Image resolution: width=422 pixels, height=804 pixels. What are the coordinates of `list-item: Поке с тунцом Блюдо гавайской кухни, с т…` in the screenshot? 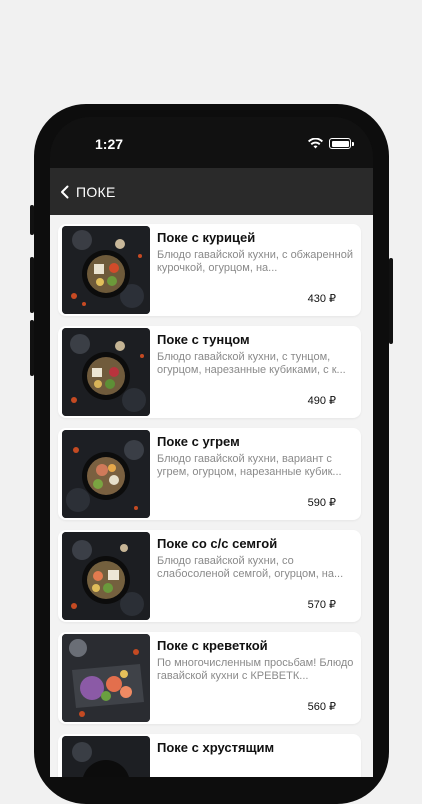 It's located at (209, 372).